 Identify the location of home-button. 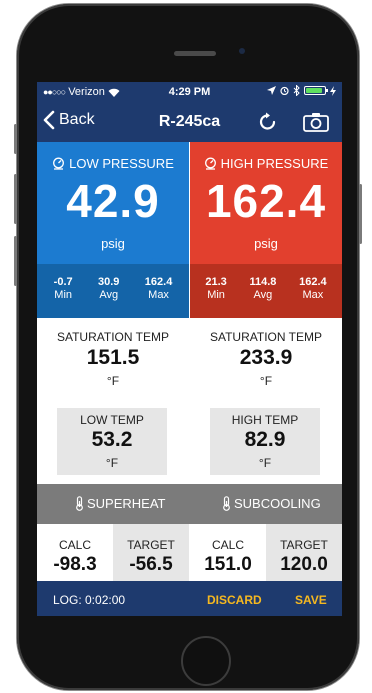
(206, 661).